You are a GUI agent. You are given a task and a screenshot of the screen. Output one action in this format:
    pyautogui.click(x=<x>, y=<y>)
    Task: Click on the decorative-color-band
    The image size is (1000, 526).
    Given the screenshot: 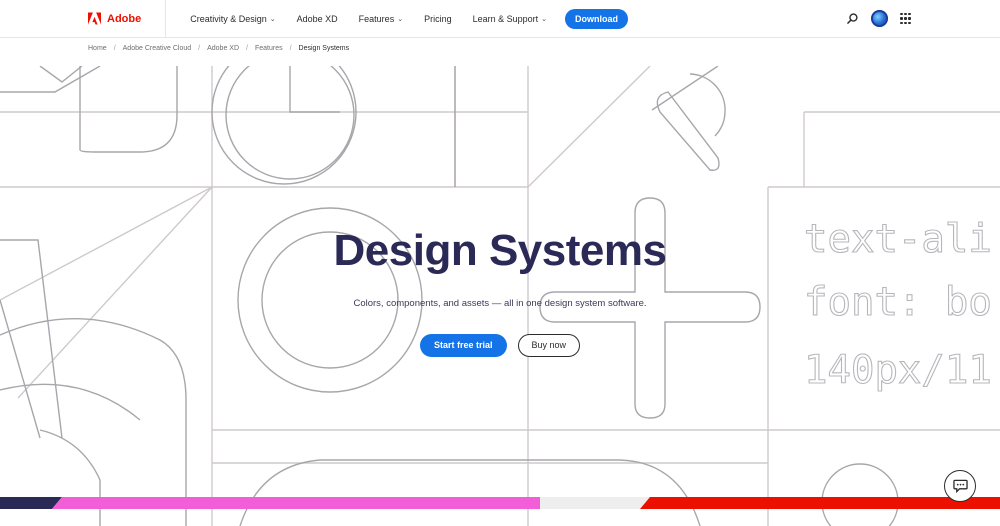 What is the action you would take?
    pyautogui.click(x=500, y=503)
    